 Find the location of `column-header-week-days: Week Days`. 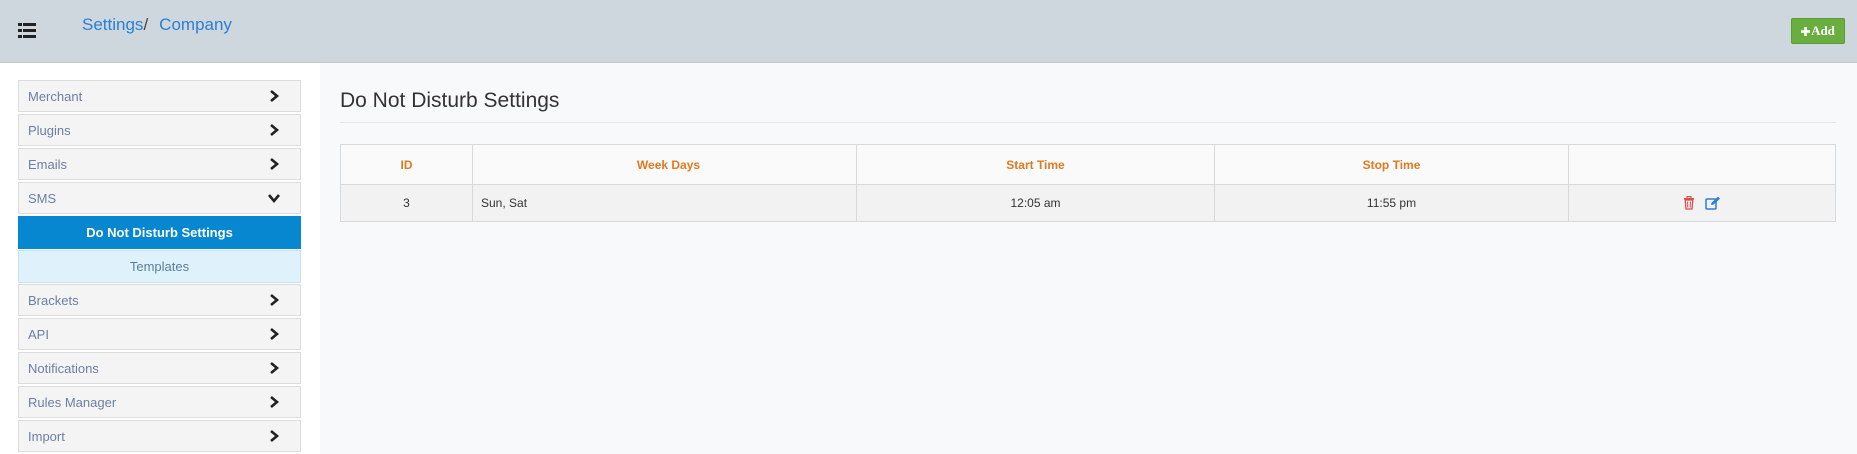

column-header-week-days: Week Days is located at coordinates (664, 164).